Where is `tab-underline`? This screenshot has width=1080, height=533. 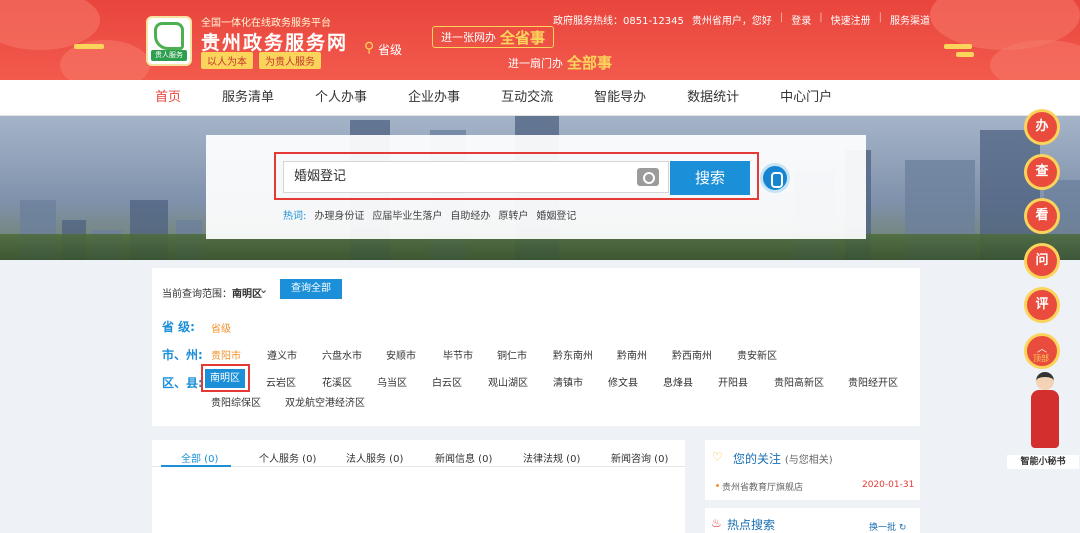 tab-underline is located at coordinates (196, 466).